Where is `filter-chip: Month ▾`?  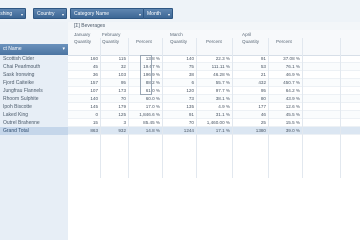
filter-chip: Month ▾ is located at coordinates (158, 13).